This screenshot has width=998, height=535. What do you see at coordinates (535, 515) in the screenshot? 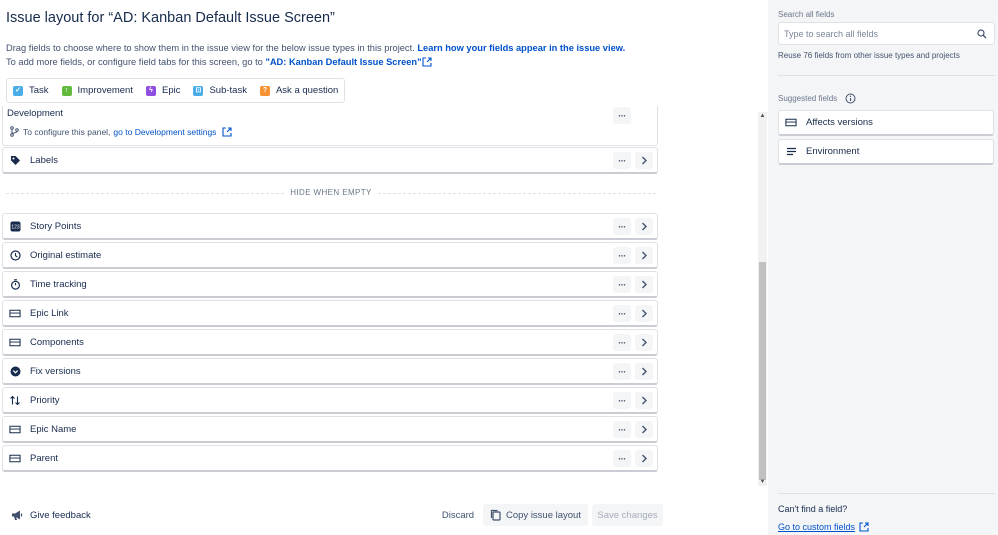
I see `copy-issue-layout-button: Copy issue layout` at bounding box center [535, 515].